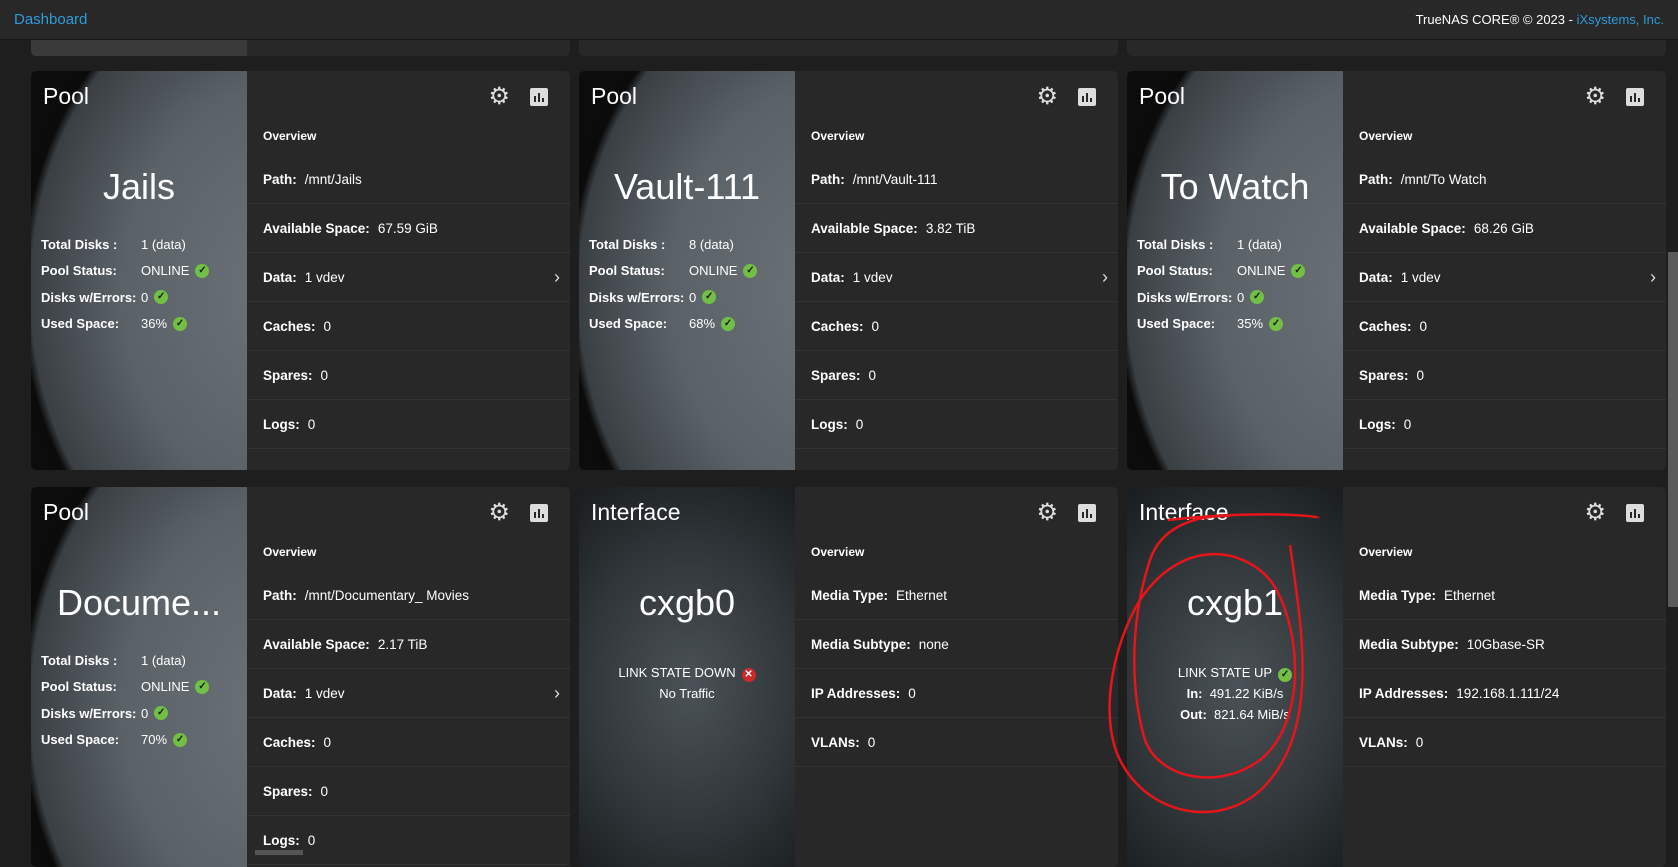  I want to click on stat-value: 1 (data), so click(163, 660).